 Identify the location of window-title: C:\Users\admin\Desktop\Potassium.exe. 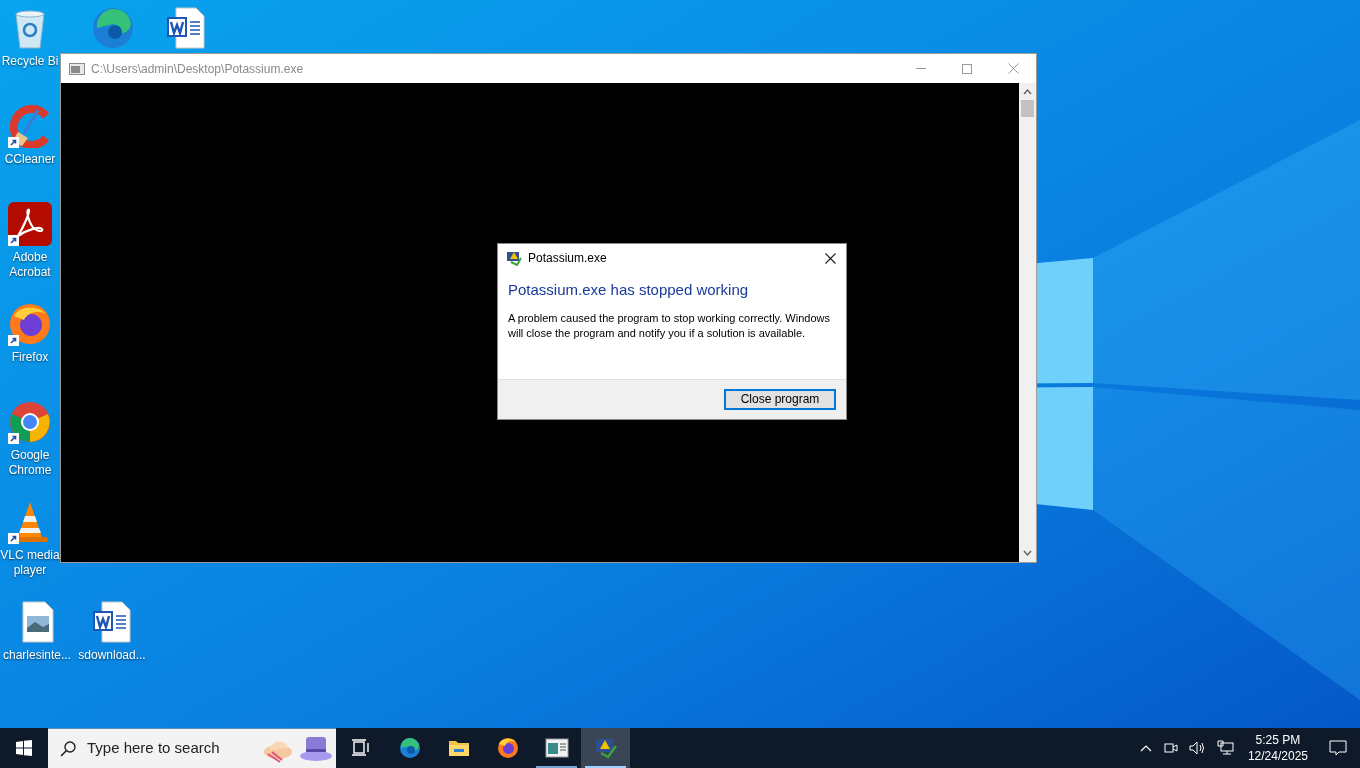
(197, 69).